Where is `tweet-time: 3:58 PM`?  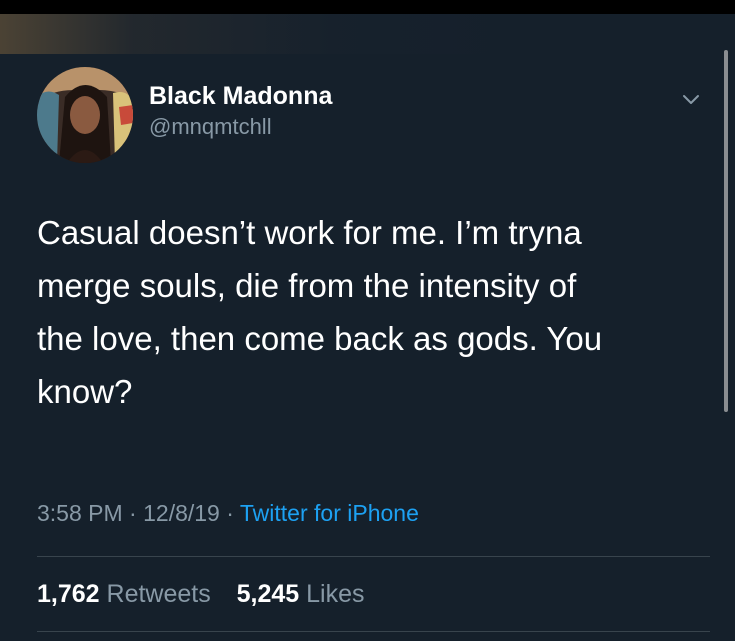
tweet-time: 3:58 PM is located at coordinates (80, 513).